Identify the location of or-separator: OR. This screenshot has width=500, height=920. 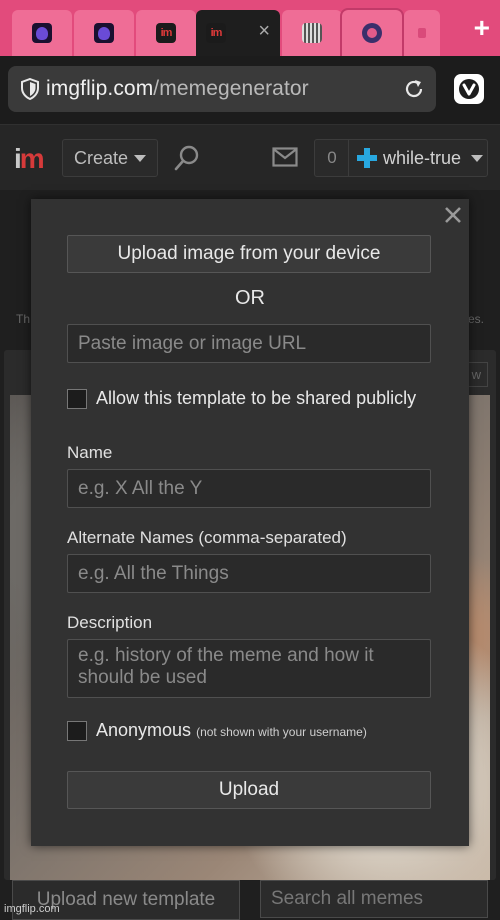
(250, 298).